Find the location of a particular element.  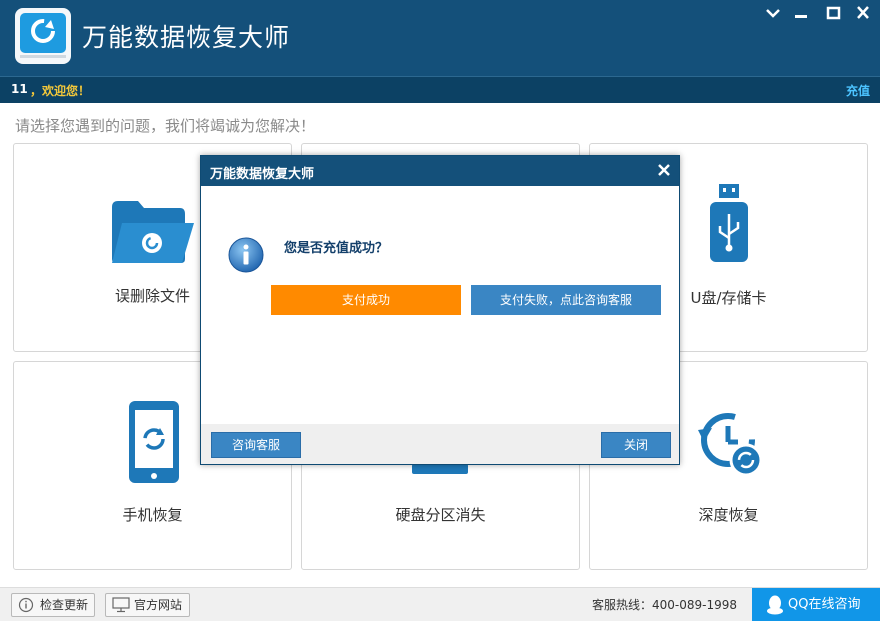

check-update-button: 检查更新 is located at coordinates (53, 605).